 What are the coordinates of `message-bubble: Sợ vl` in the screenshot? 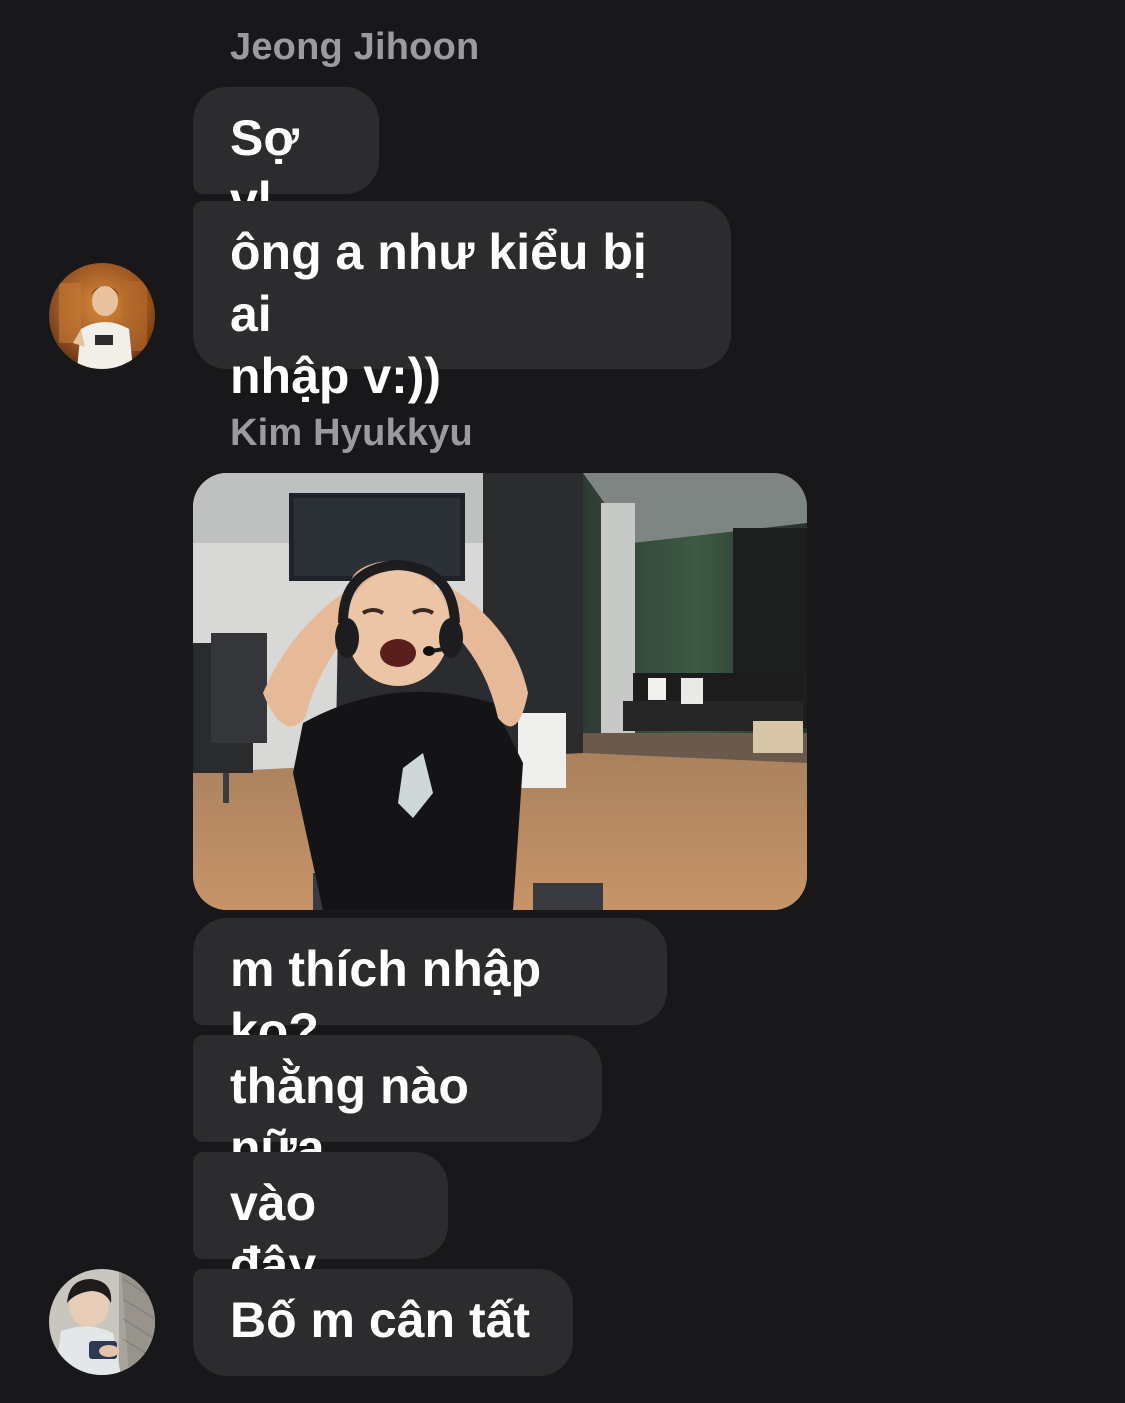 It's located at (286, 157).